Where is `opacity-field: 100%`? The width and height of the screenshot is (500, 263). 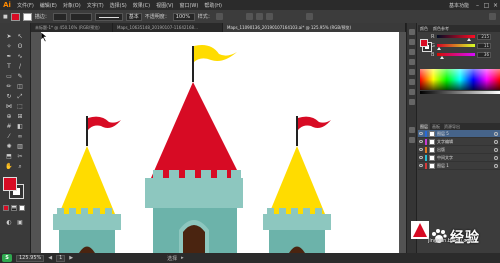 opacity-field: 100% is located at coordinates (183, 16).